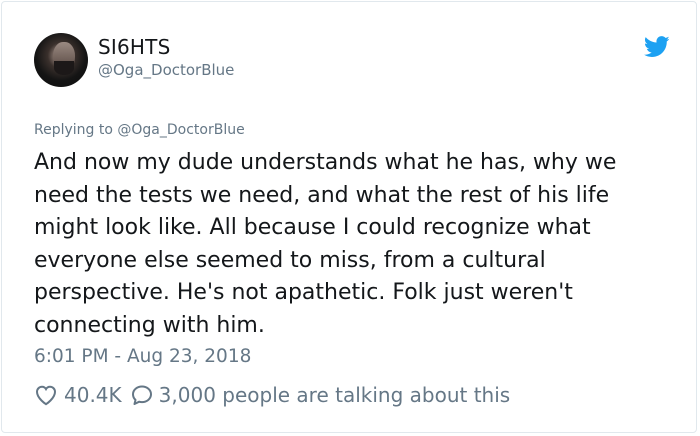 This screenshot has width=700, height=436. Describe the element at coordinates (657, 47) in the screenshot. I see `twitter-bird-icon` at that location.